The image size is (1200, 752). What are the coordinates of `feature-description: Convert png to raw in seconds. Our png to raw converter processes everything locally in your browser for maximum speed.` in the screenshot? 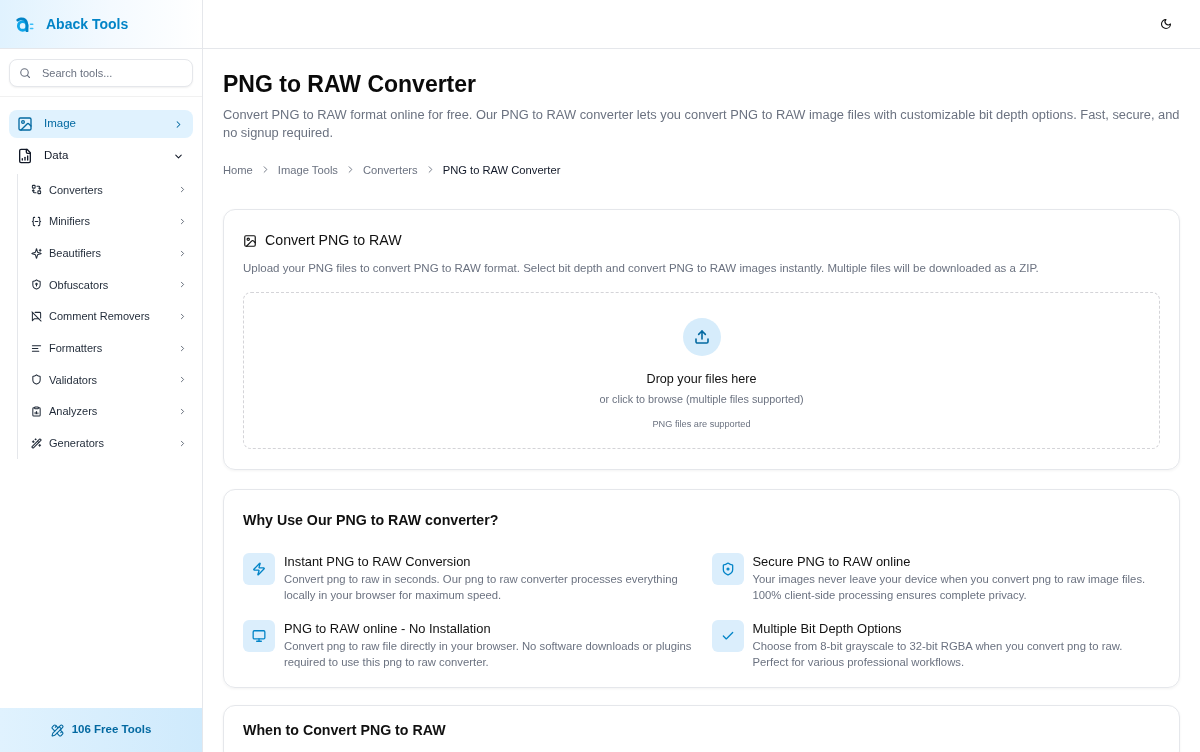 It's located at (481, 588).